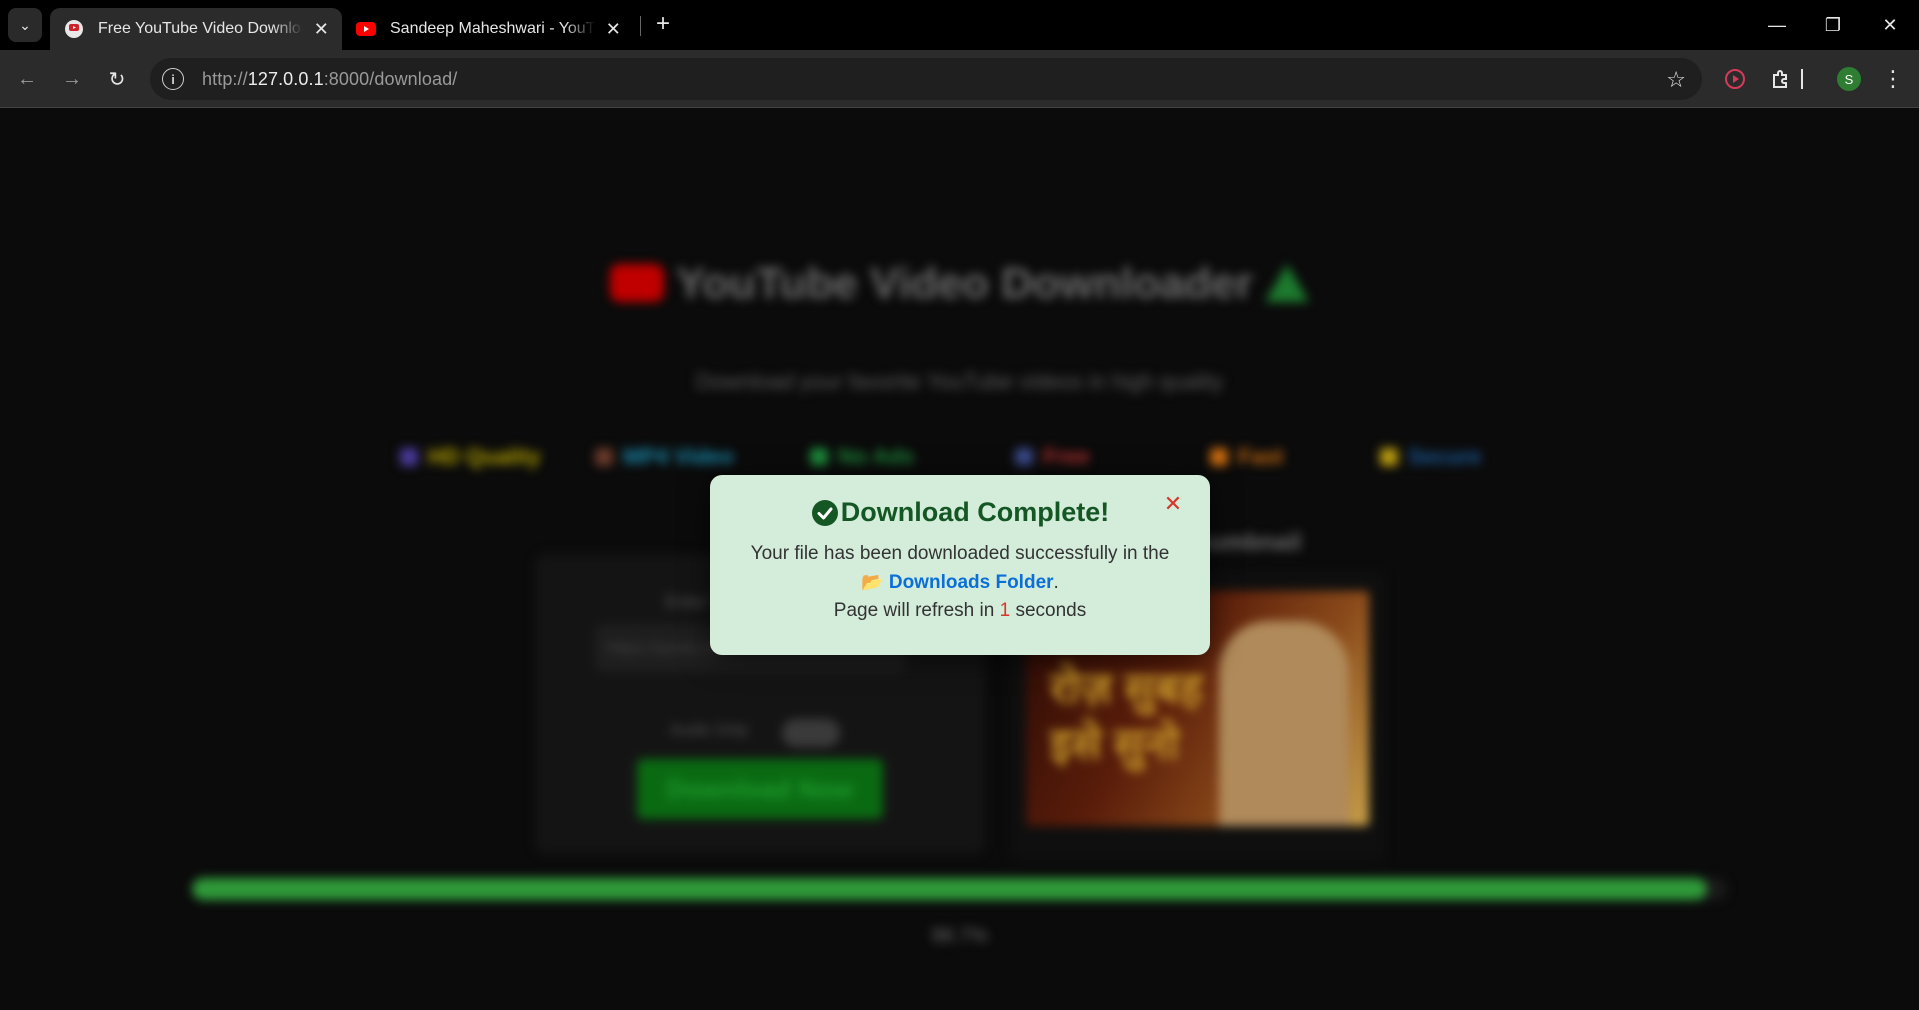 The width and height of the screenshot is (1919, 1010). What do you see at coordinates (664, 457) in the screenshot?
I see `feature-item-mp4-video: MP4 Video` at bounding box center [664, 457].